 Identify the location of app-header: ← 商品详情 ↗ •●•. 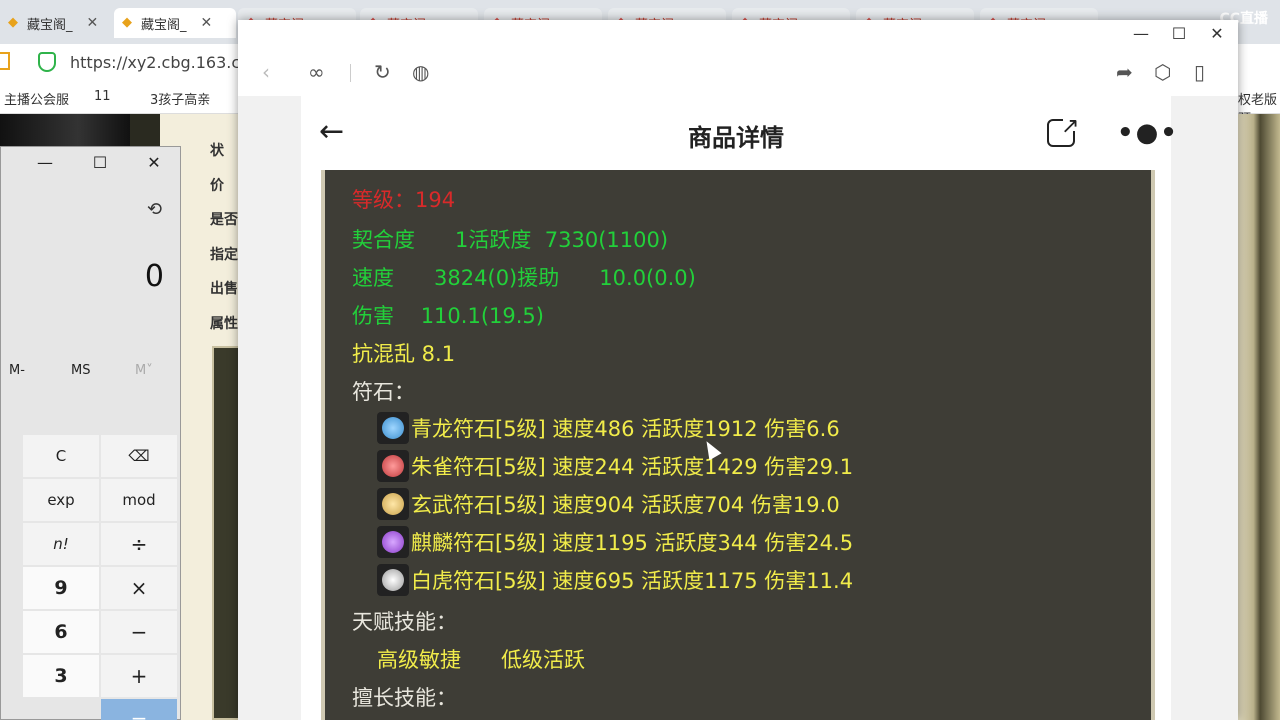
(739, 134).